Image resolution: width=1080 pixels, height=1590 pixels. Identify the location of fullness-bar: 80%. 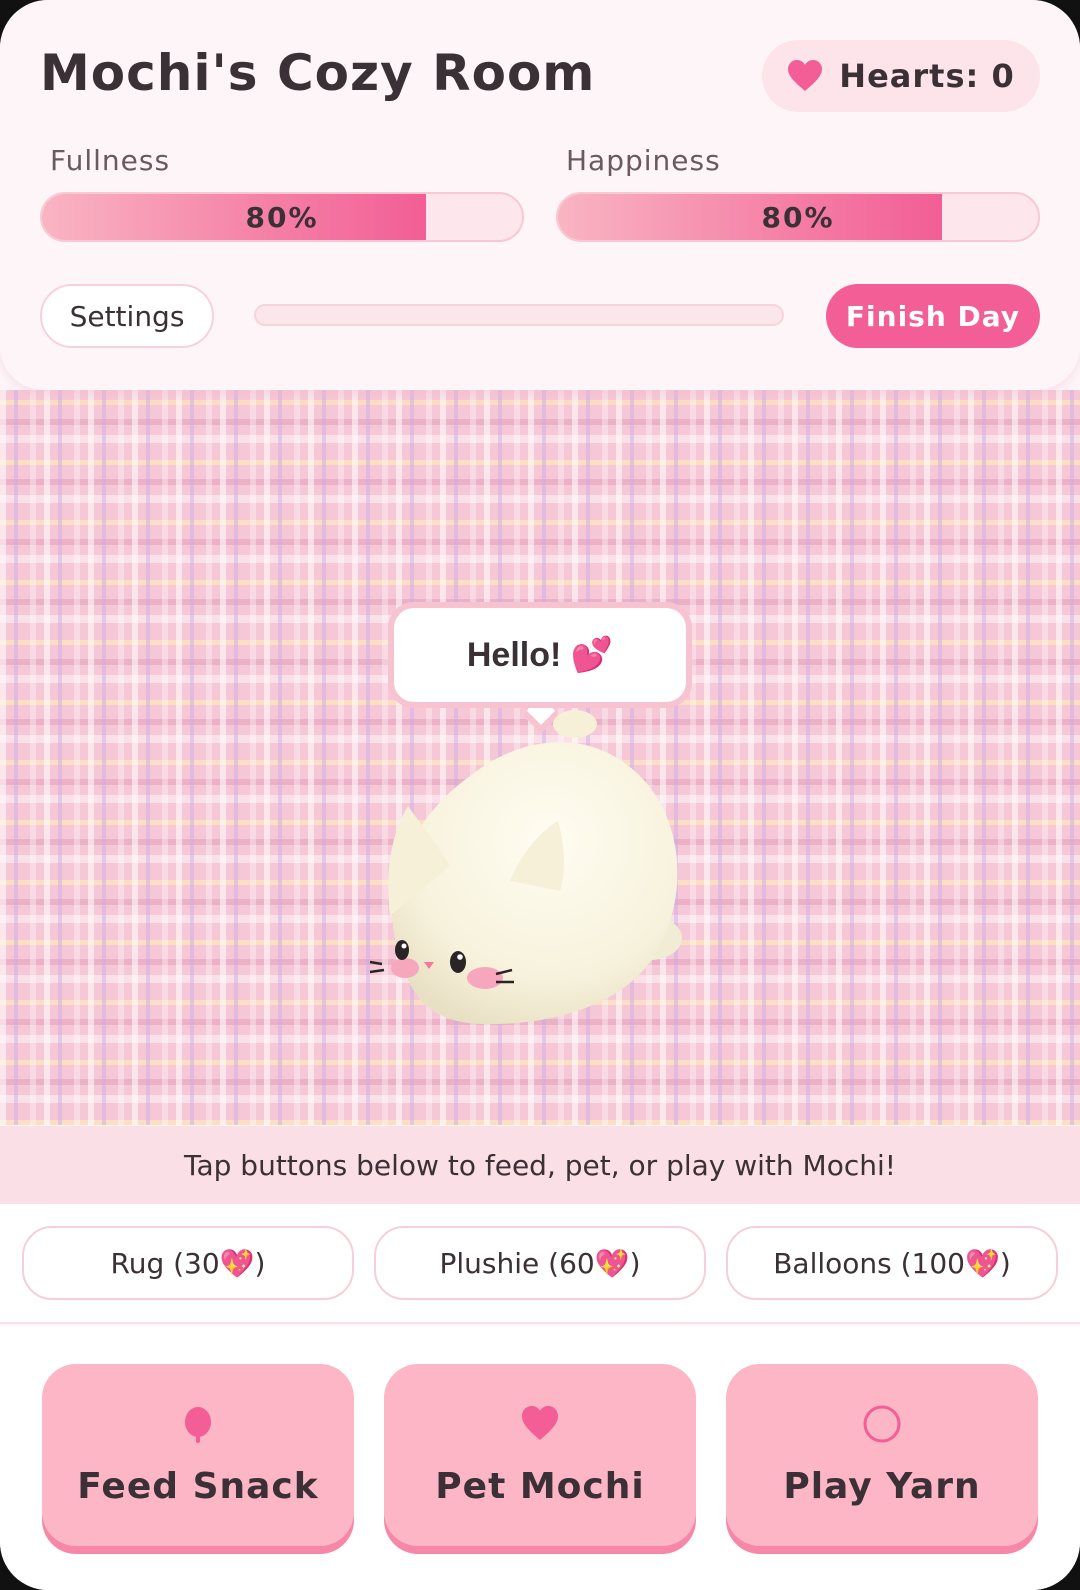
(282, 217).